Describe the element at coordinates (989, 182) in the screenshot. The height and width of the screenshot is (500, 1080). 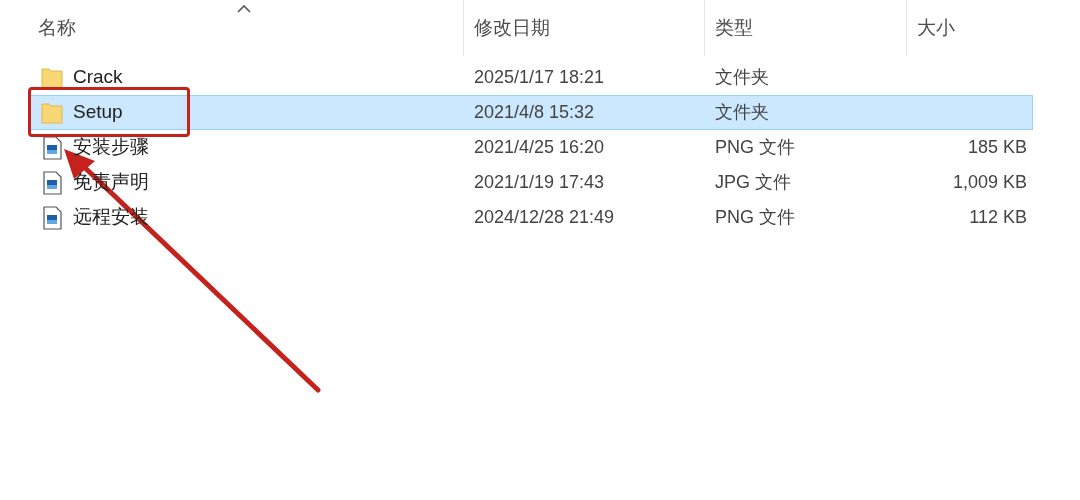
I see `file-size: 1,009 KB` at that location.